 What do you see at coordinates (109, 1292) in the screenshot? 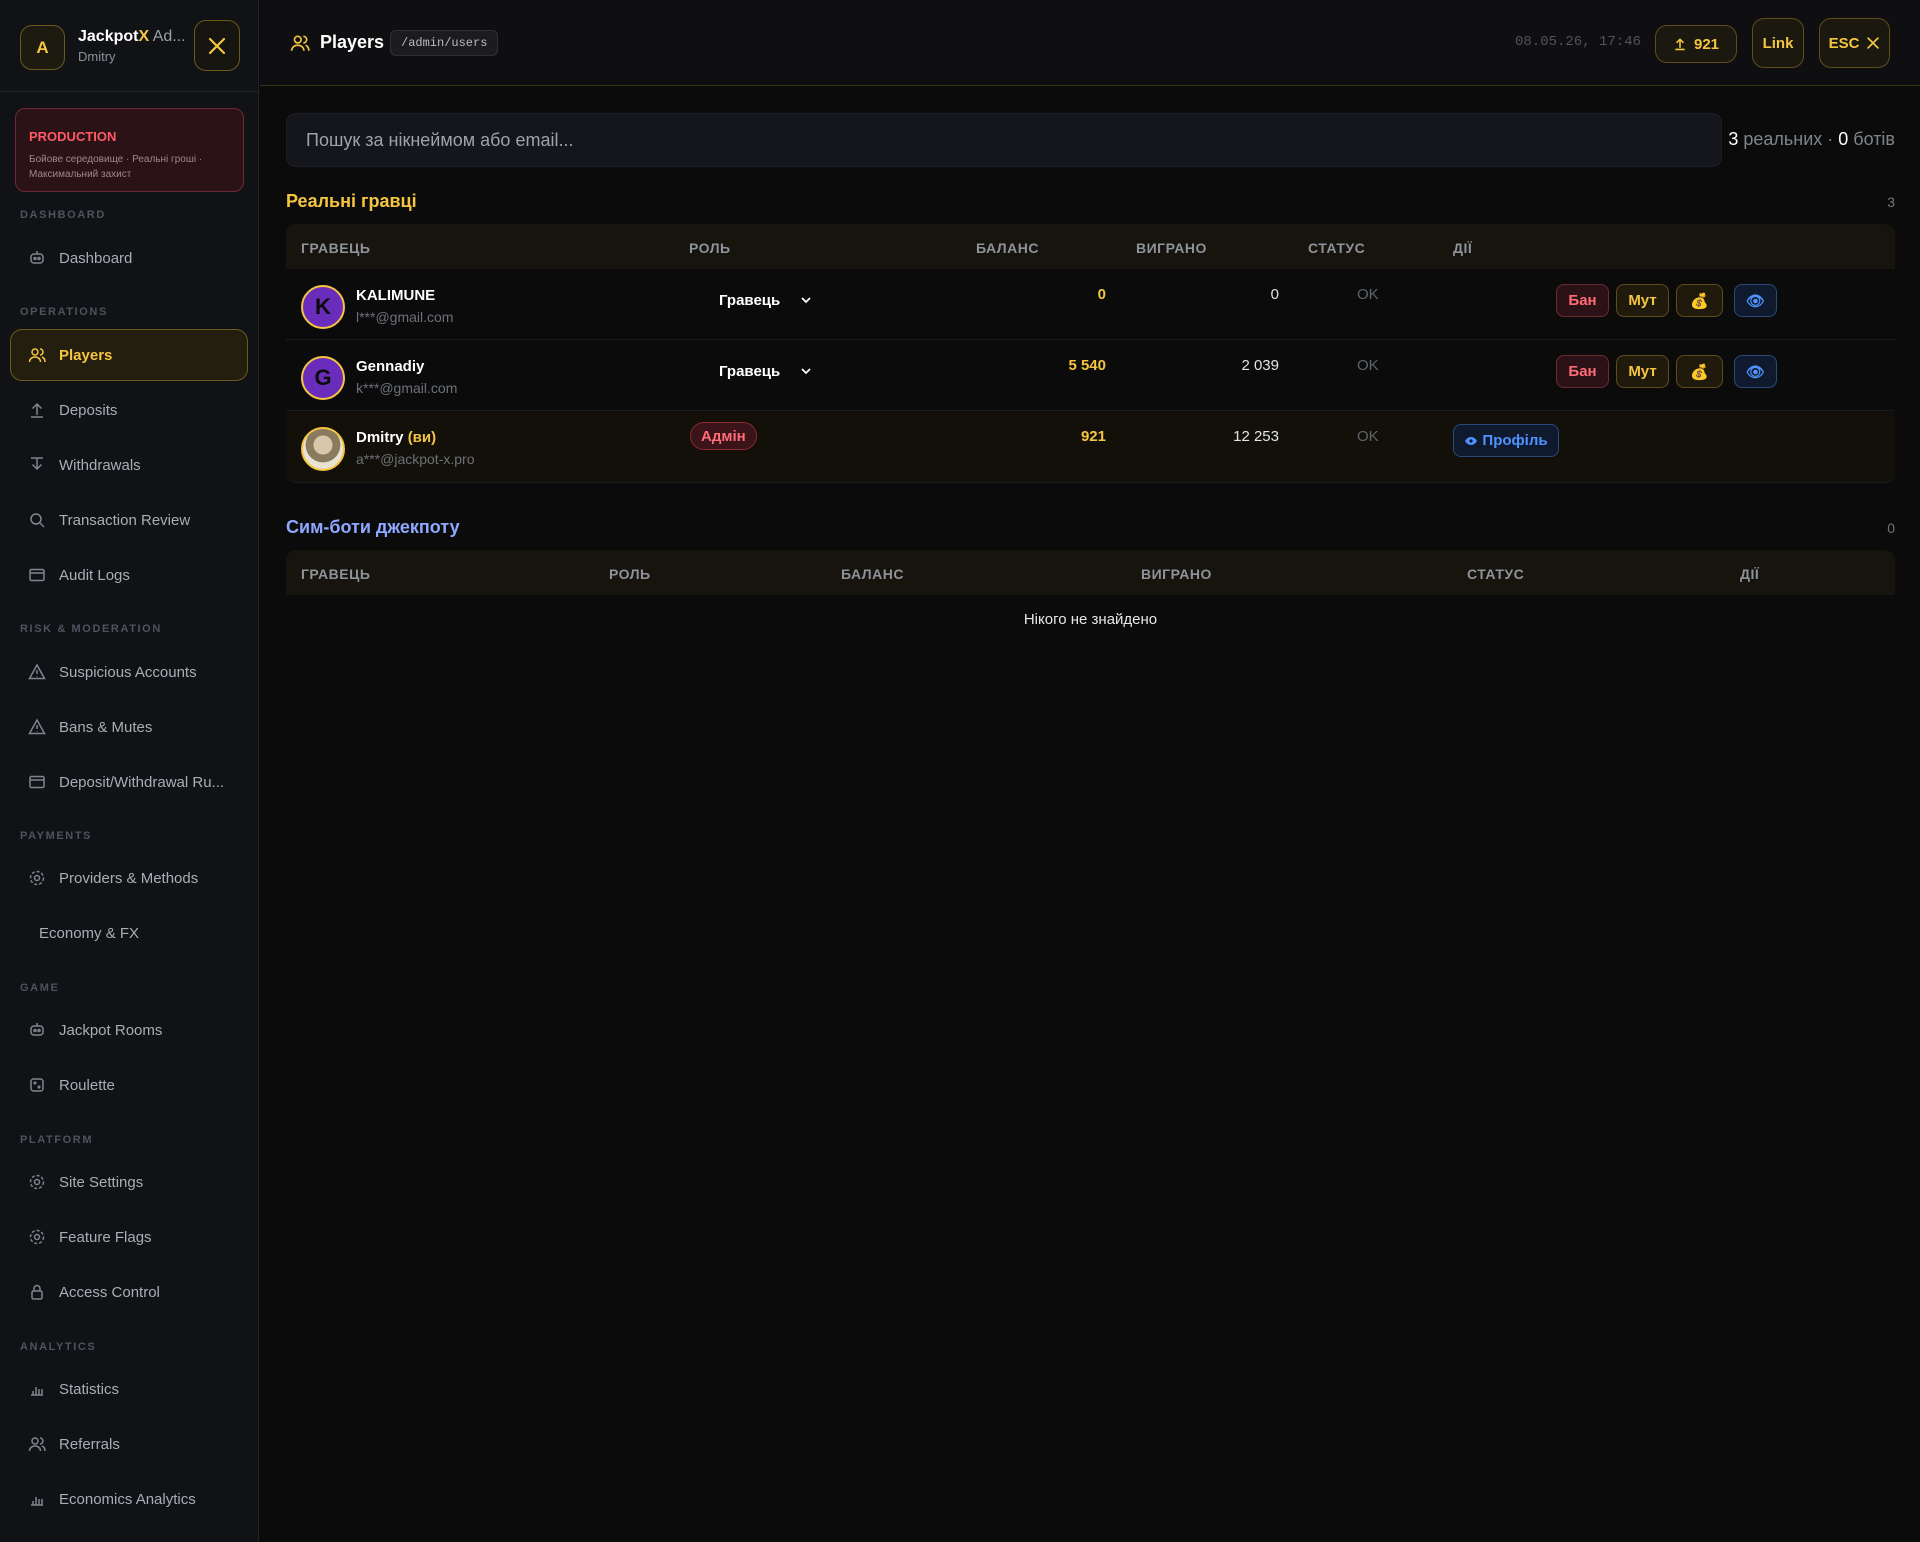
I see `sidebar-item-label: Access Control` at bounding box center [109, 1292].